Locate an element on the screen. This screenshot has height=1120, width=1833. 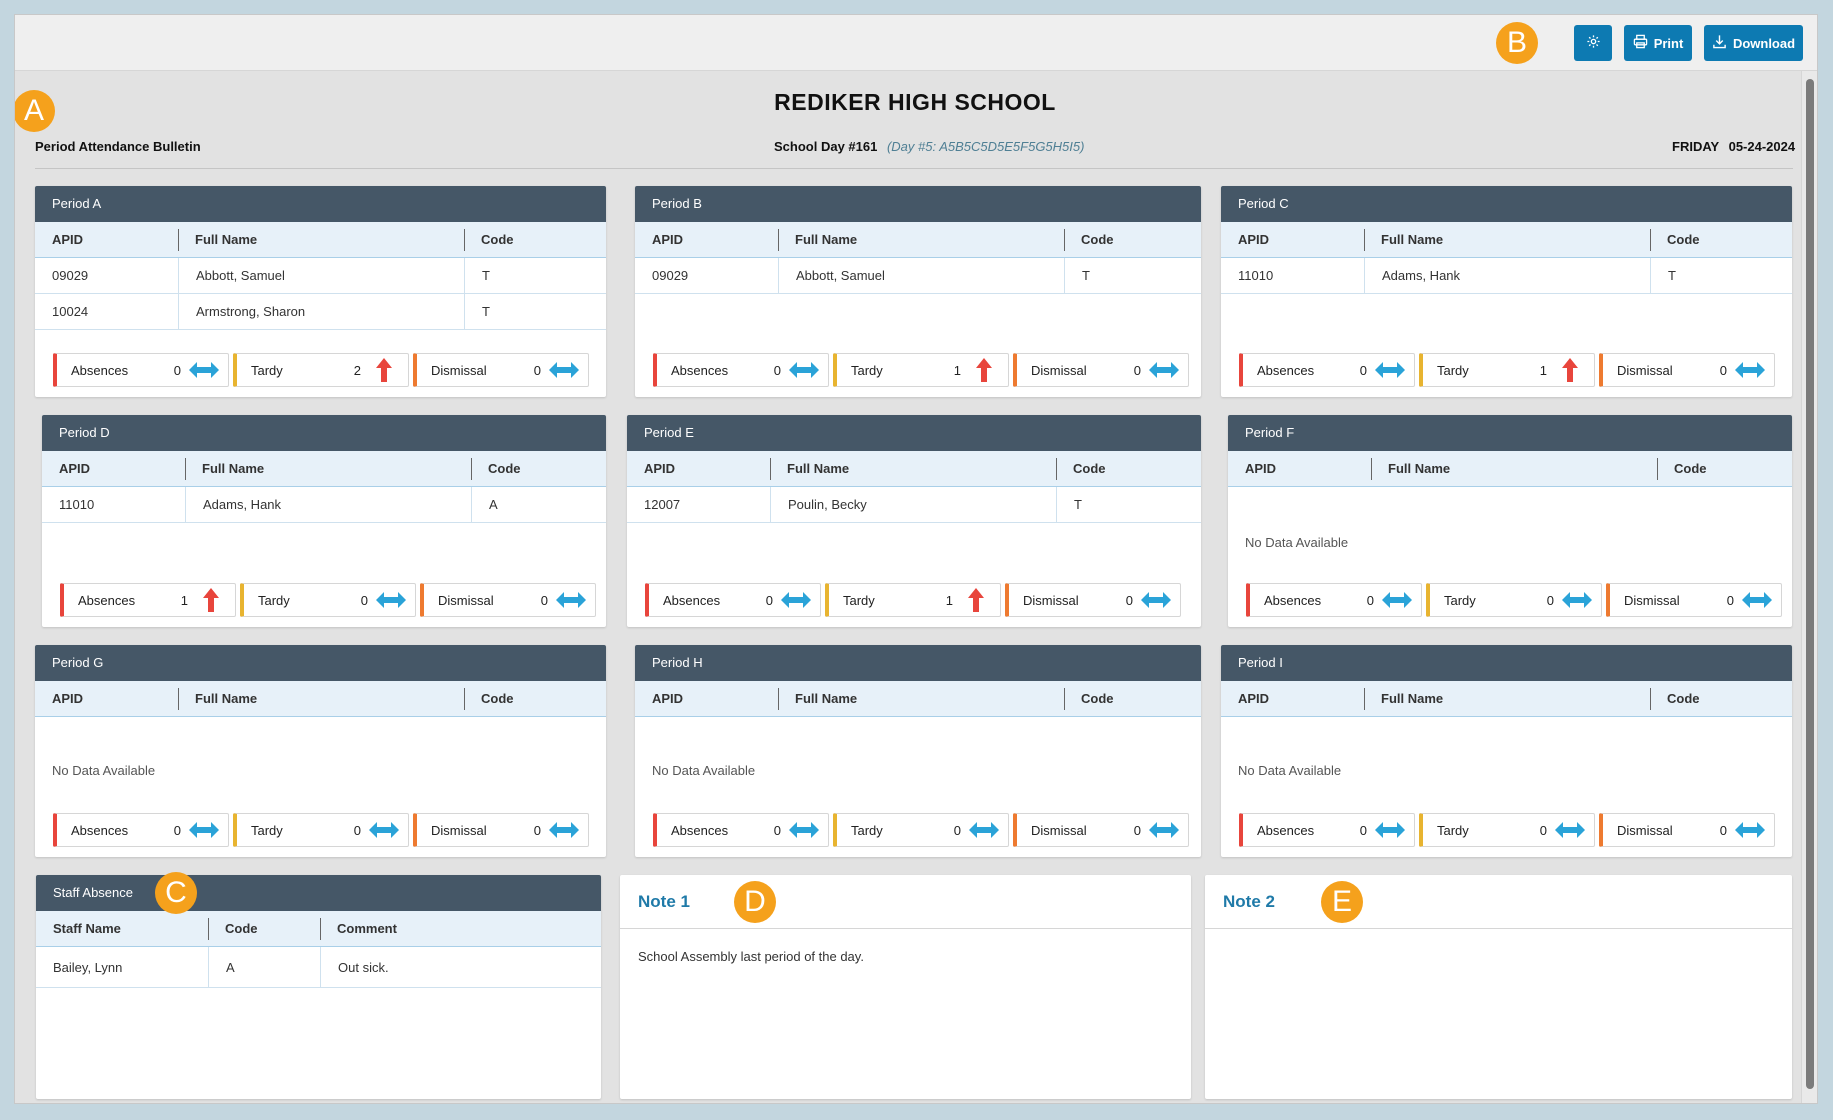
table-row: 11010 Adams, Hank A is located at coordinates (324, 505).